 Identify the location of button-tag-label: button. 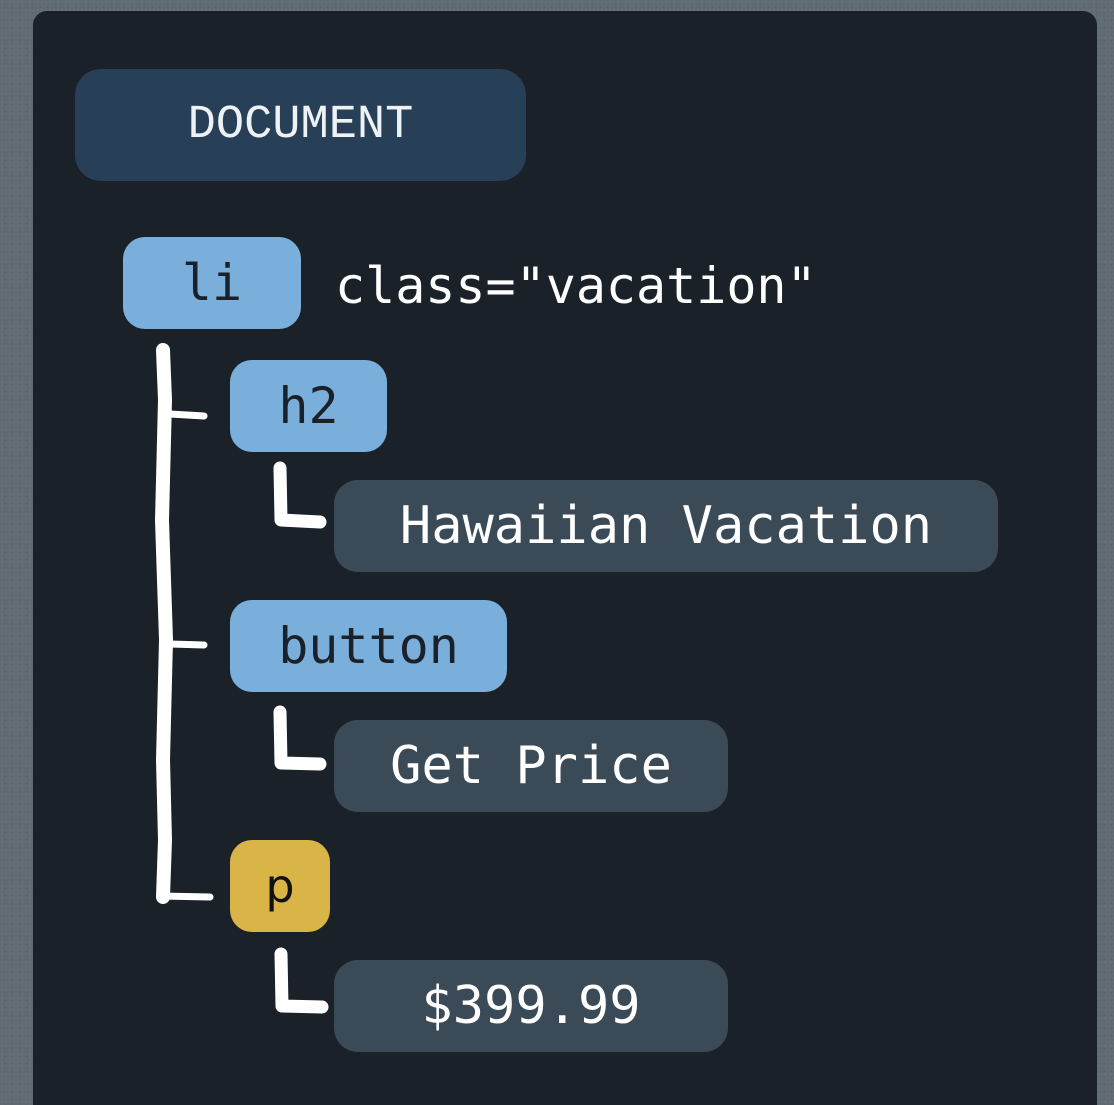
(368, 646).